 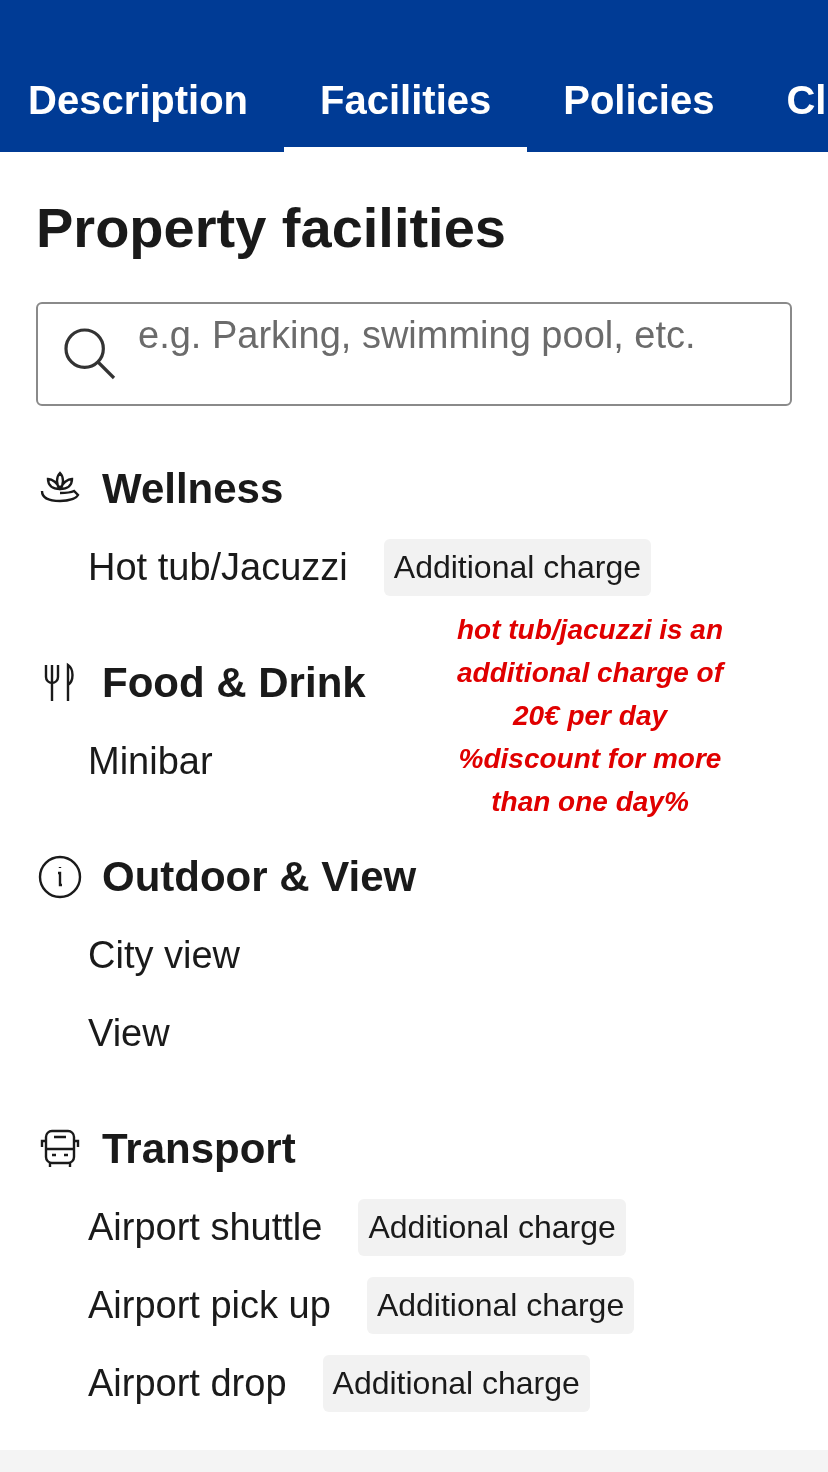 I want to click on section-title: Food & Drink, so click(x=234, y=683).